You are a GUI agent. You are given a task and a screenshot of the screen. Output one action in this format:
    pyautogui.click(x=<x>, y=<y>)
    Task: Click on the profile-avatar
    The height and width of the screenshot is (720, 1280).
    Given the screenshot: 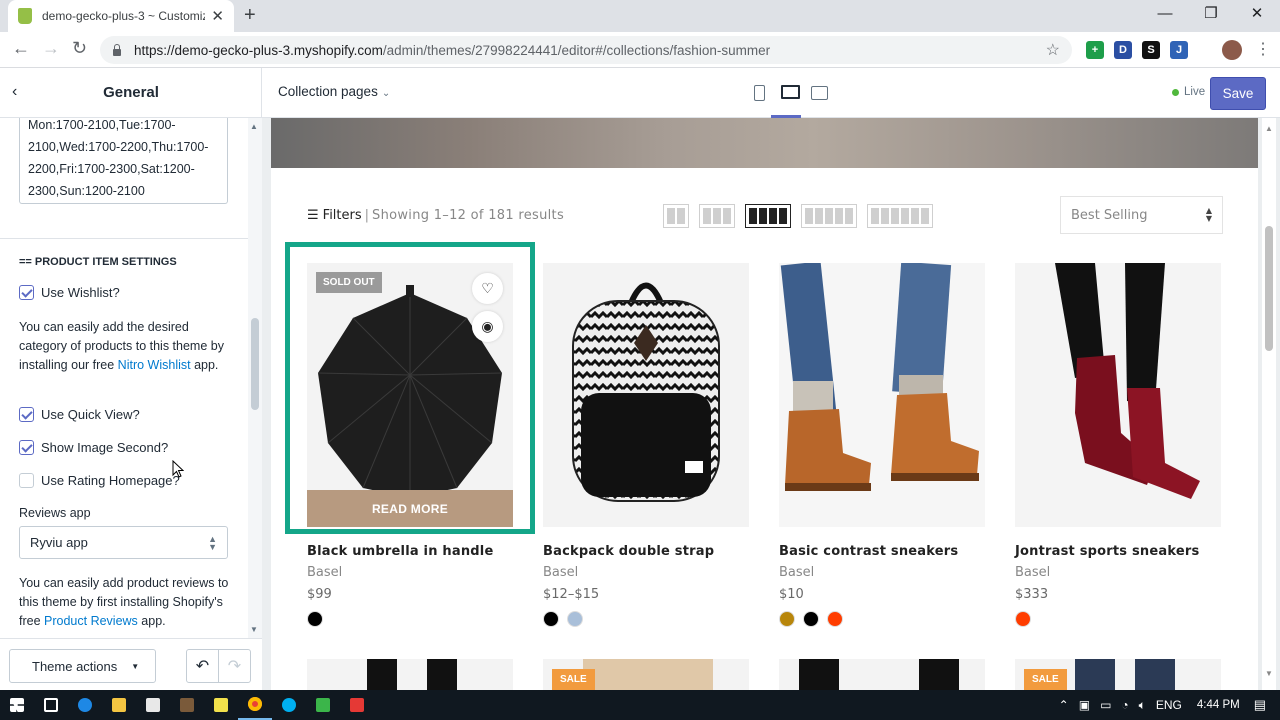 What is the action you would take?
    pyautogui.click(x=1232, y=50)
    